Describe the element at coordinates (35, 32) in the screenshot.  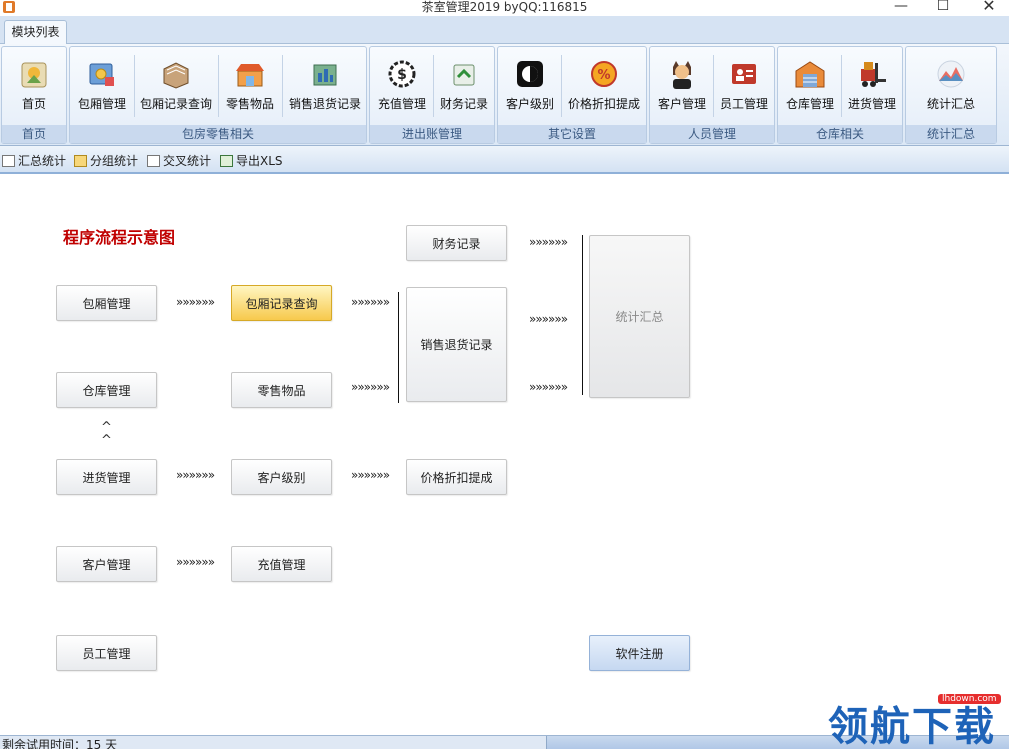
I see `tab-module-list: 模块列表` at that location.